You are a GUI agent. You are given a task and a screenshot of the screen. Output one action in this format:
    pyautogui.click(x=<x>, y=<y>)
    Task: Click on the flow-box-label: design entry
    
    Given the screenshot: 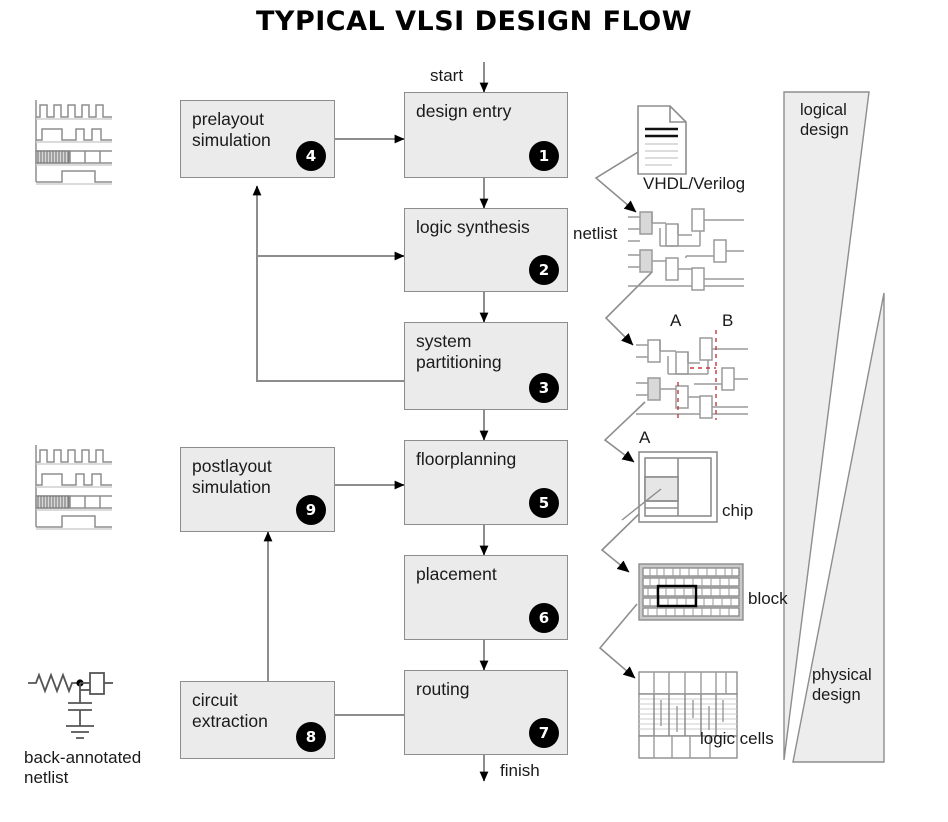 What is the action you would take?
    pyautogui.click(x=464, y=111)
    